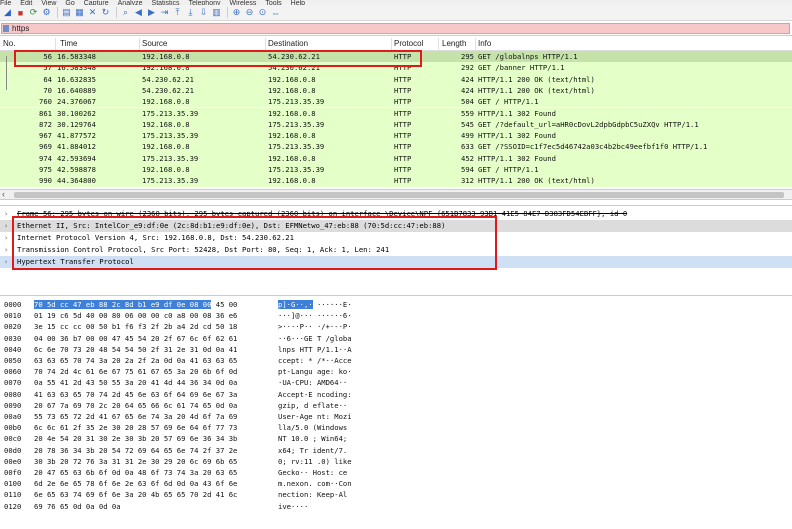 This screenshot has height=529, width=792. What do you see at coordinates (45, 136) in the screenshot?
I see `packet-cell-no: 967` at bounding box center [45, 136].